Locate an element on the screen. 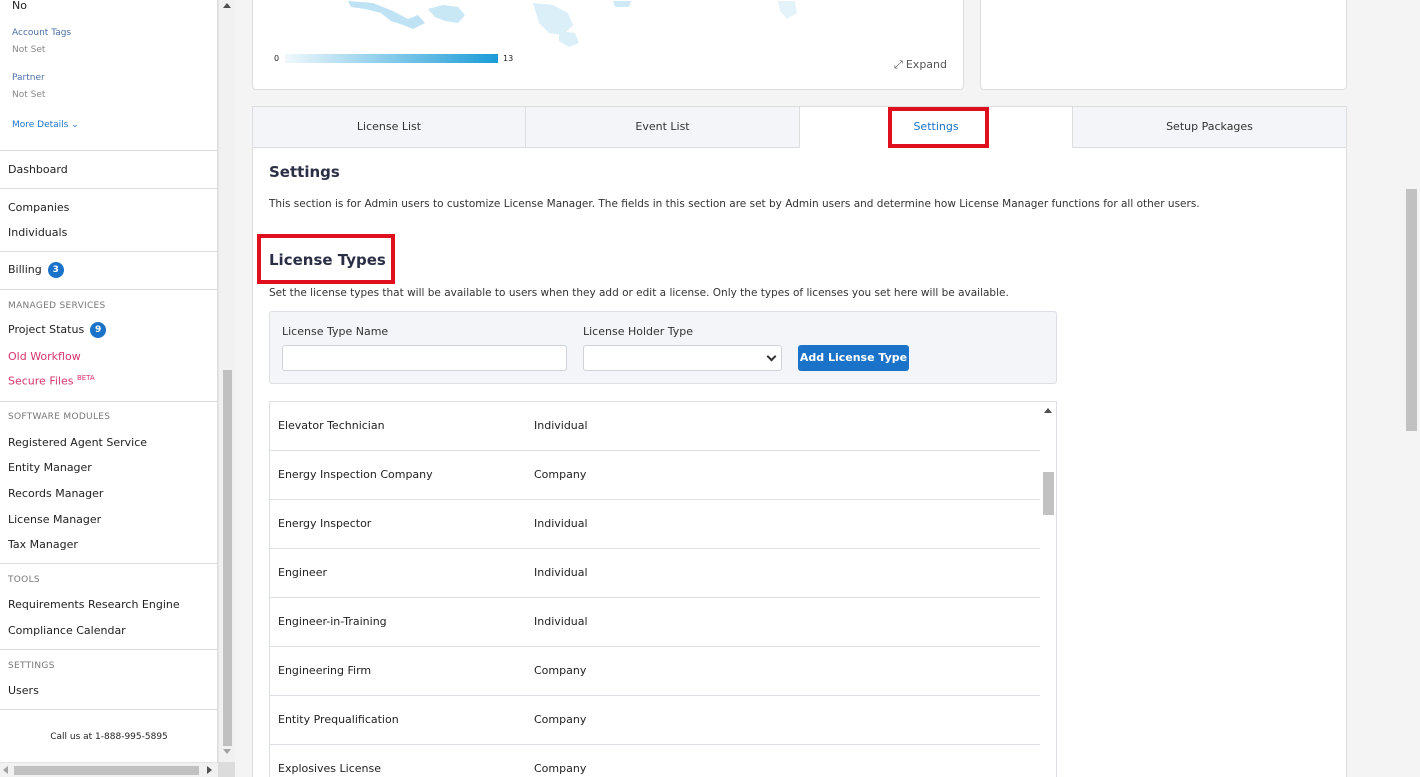 The image size is (1420, 777). section-managed-services: MANAGED SERVICES is located at coordinates (57, 306).